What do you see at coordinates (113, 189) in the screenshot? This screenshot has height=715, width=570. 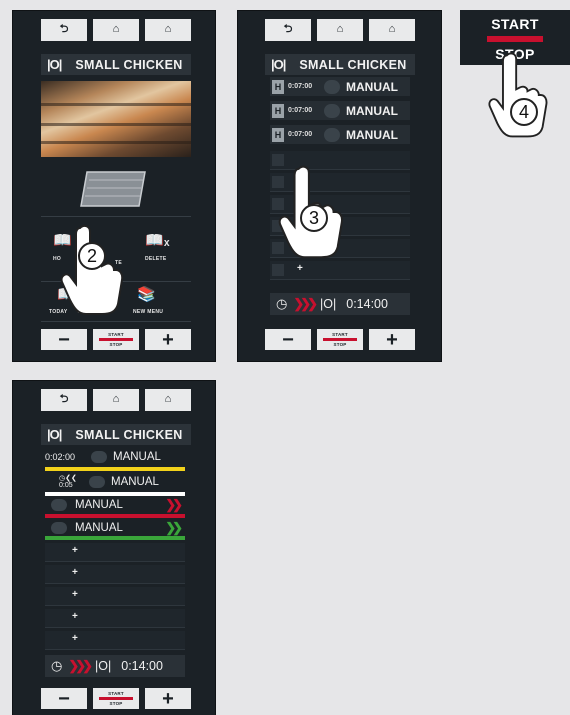 I see `oven-tray-icon` at bounding box center [113, 189].